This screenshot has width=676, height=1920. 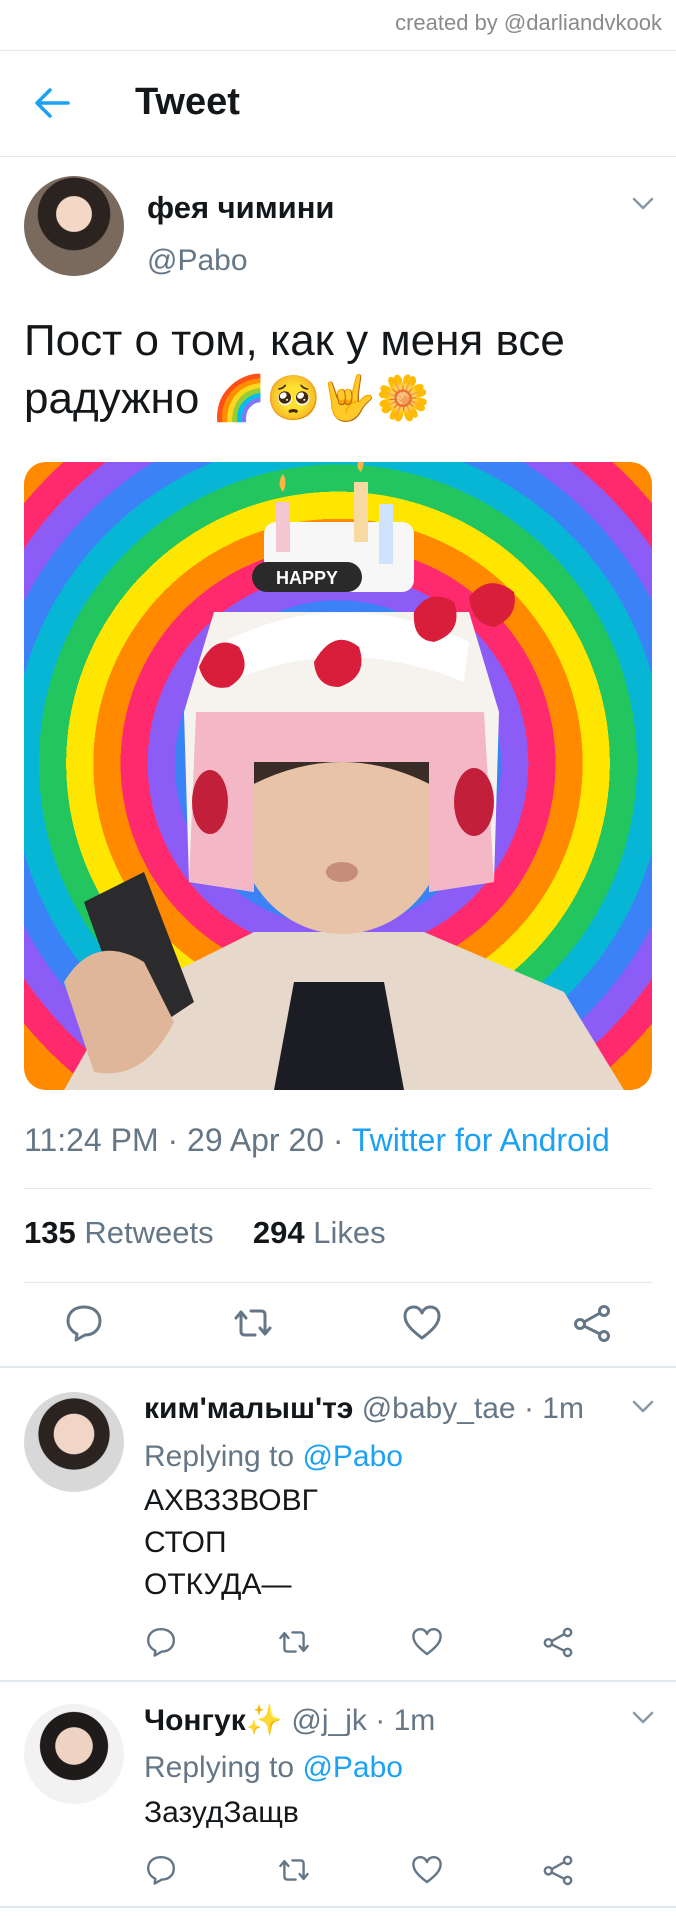 I want to click on reply-text: АХВЗЗВОВГ СТОП ОТКУДА—, so click(x=231, y=1543).